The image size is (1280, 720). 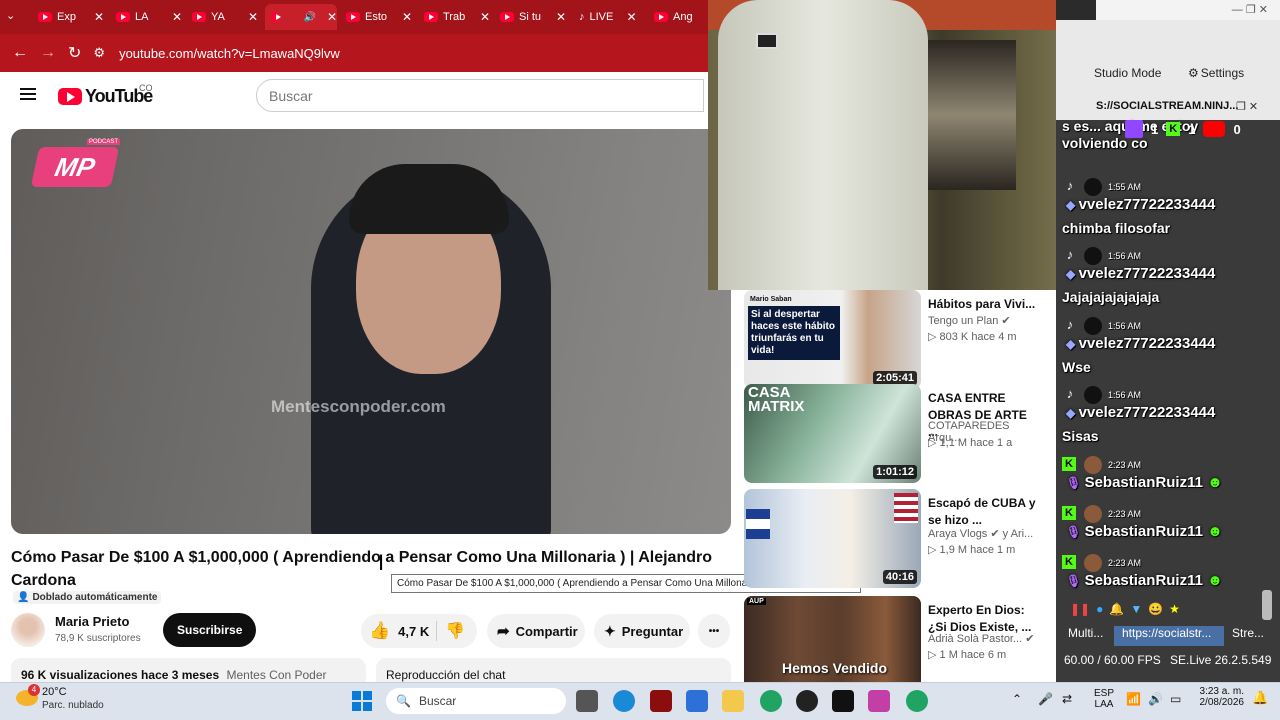 What do you see at coordinates (1175, 699) in the screenshot?
I see `battery-icon: ▭` at bounding box center [1175, 699].